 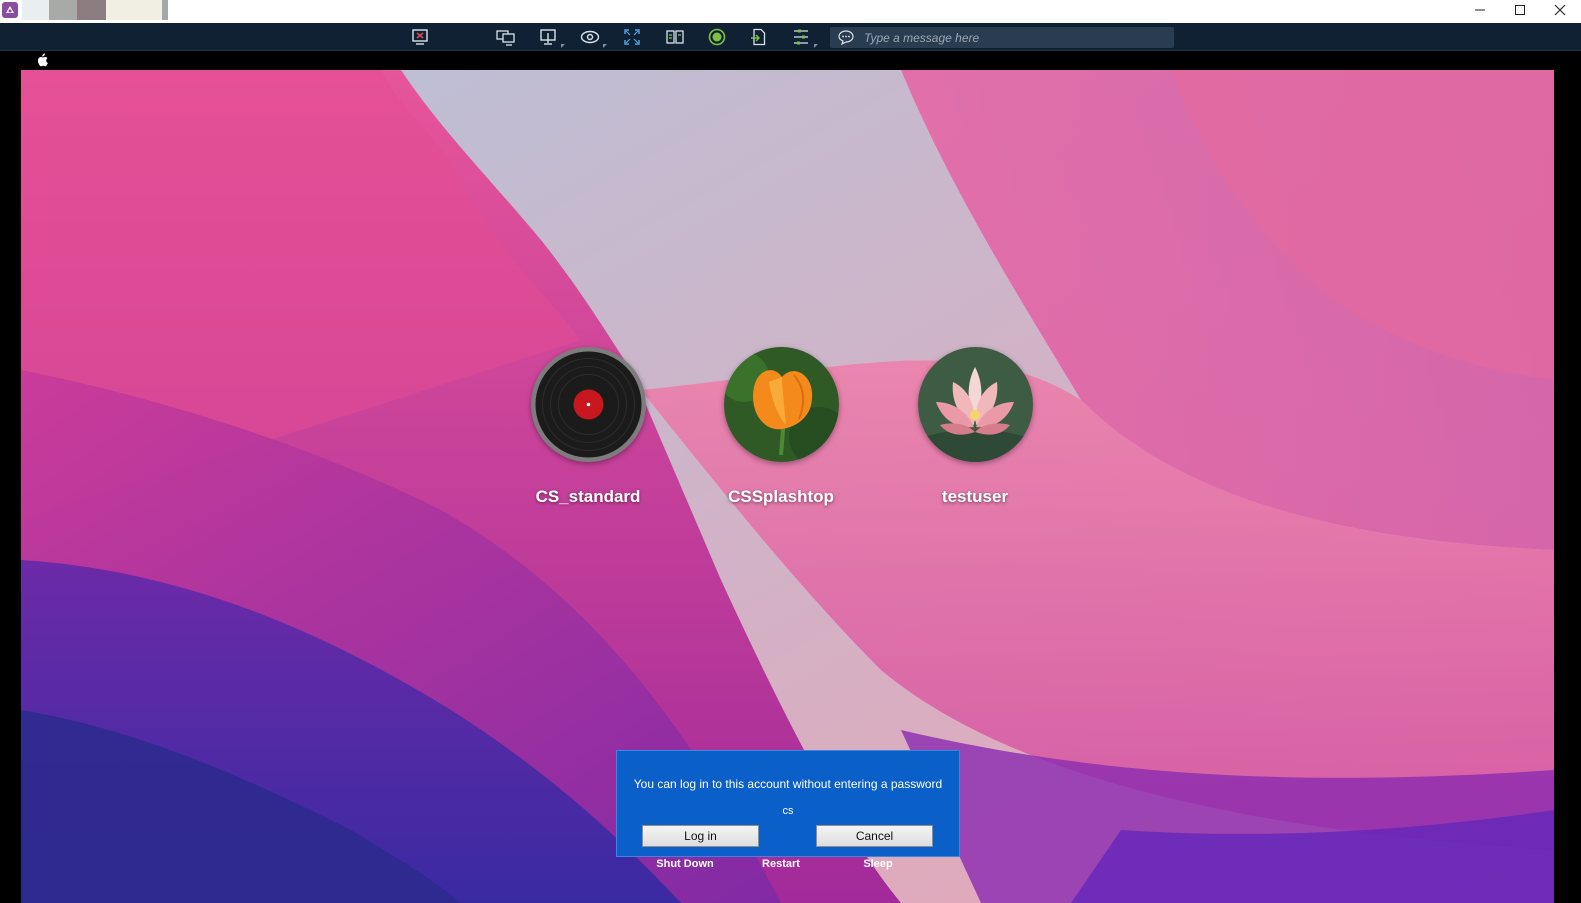 I want to click on more-options-icon, so click(x=801, y=37).